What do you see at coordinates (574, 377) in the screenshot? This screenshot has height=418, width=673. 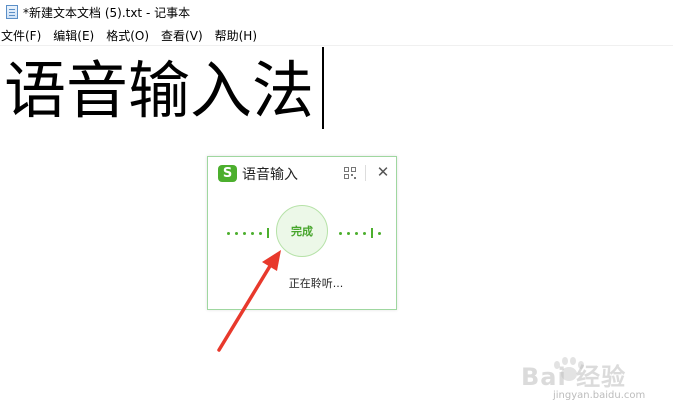 I see `watermark-text: Bai 经验` at bounding box center [574, 377].